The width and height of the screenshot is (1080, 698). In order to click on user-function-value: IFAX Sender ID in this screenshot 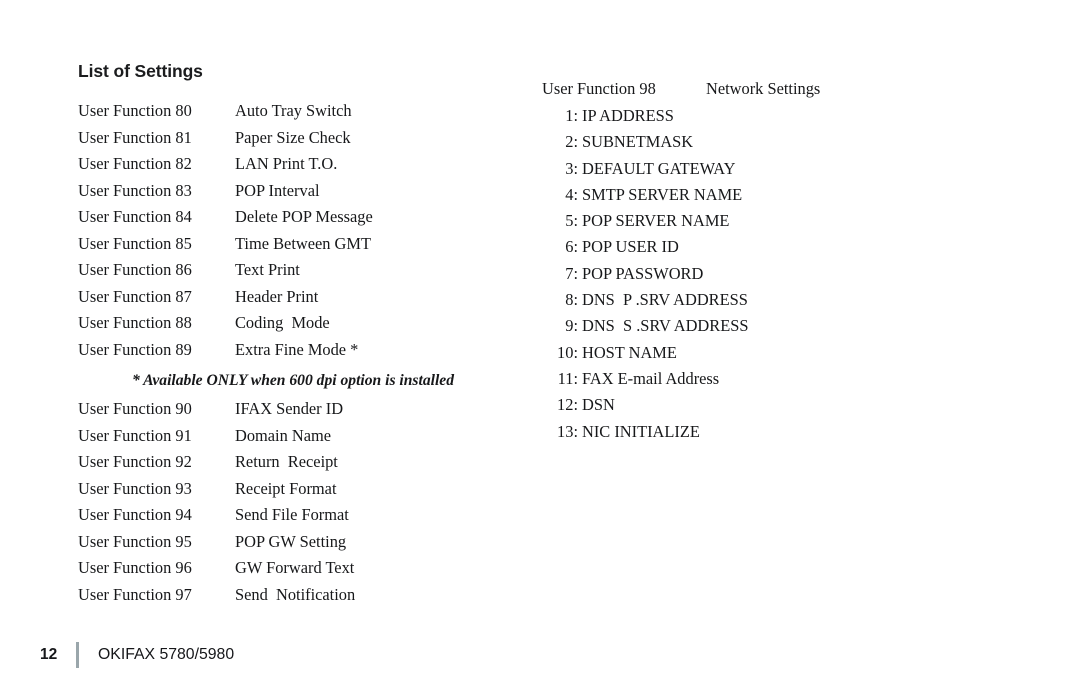, I will do `click(289, 408)`.